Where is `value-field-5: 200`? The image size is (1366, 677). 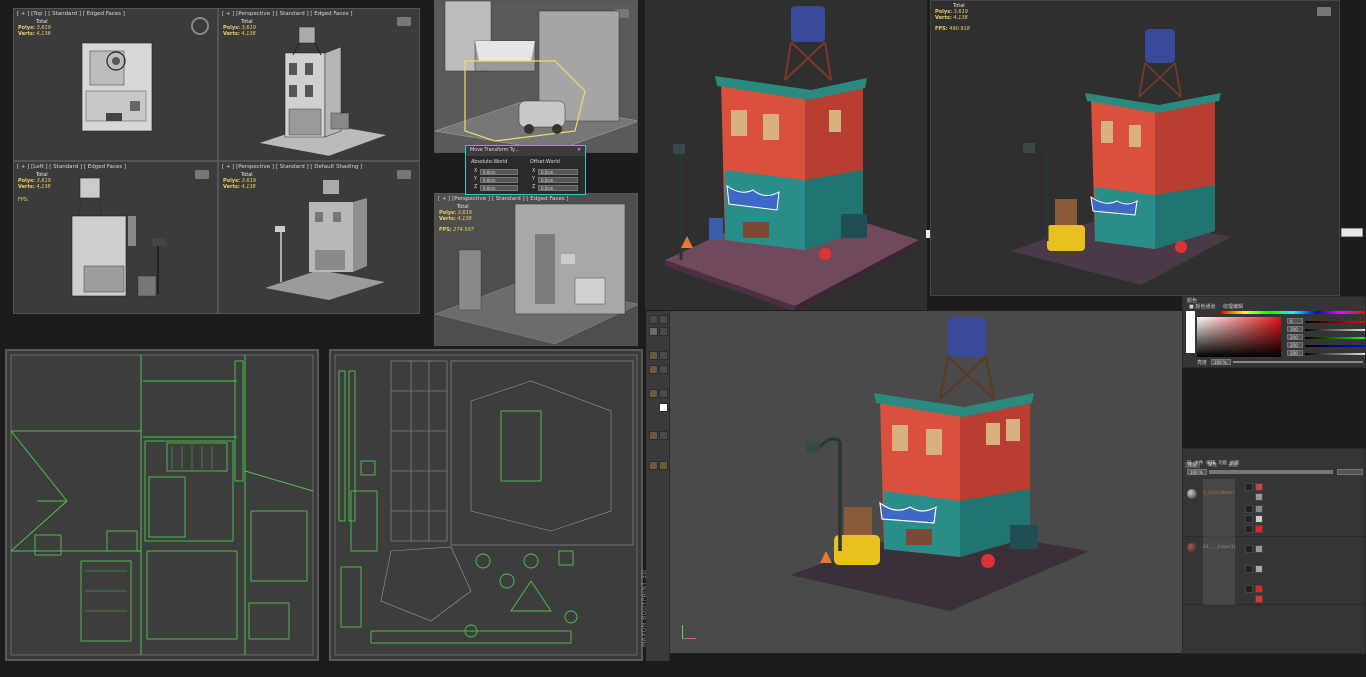 value-field-5: 200 is located at coordinates (1295, 353).